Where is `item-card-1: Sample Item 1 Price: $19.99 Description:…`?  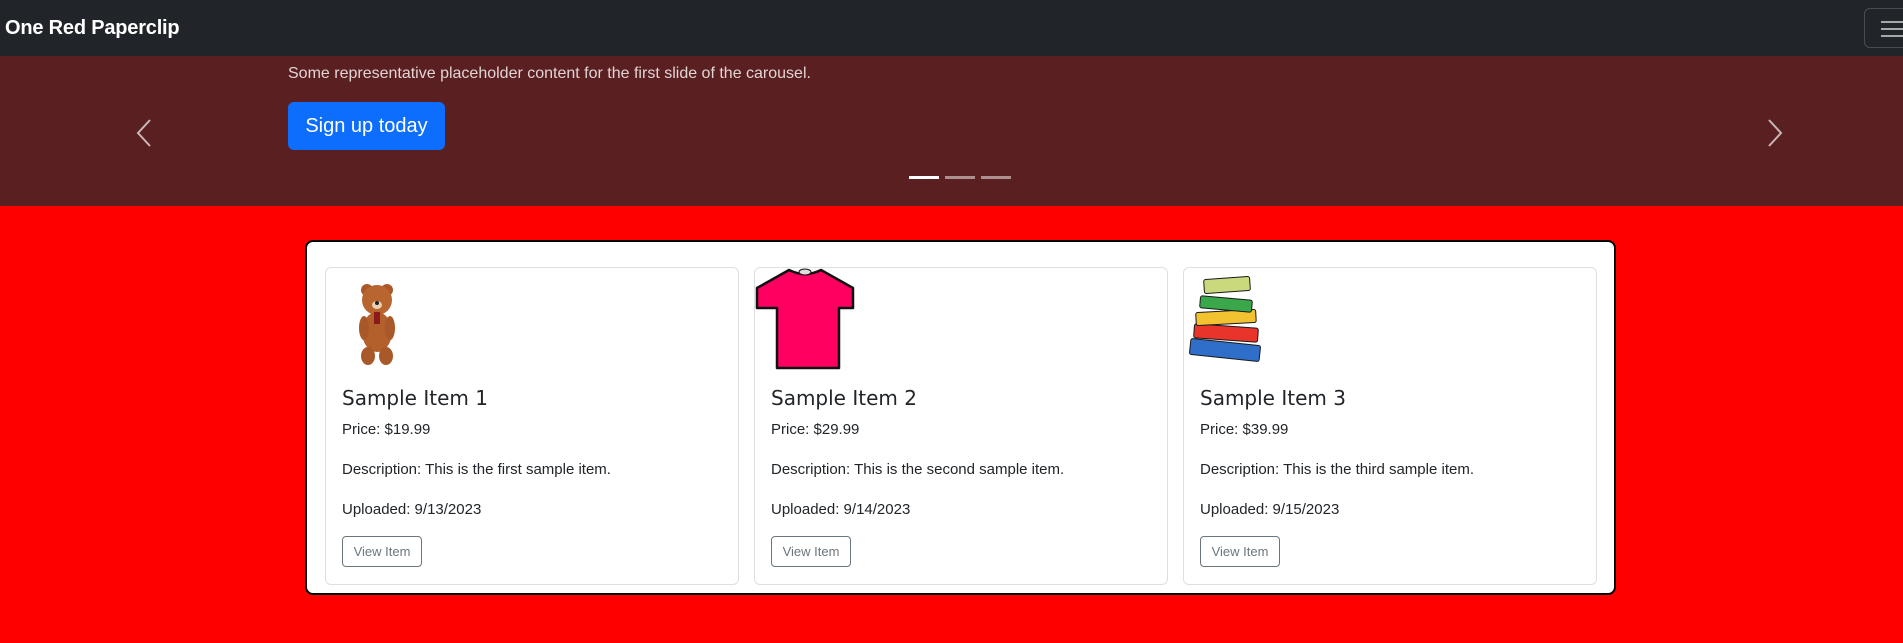
item-card-1: Sample Item 1 Price: $19.99 Description:… is located at coordinates (532, 426).